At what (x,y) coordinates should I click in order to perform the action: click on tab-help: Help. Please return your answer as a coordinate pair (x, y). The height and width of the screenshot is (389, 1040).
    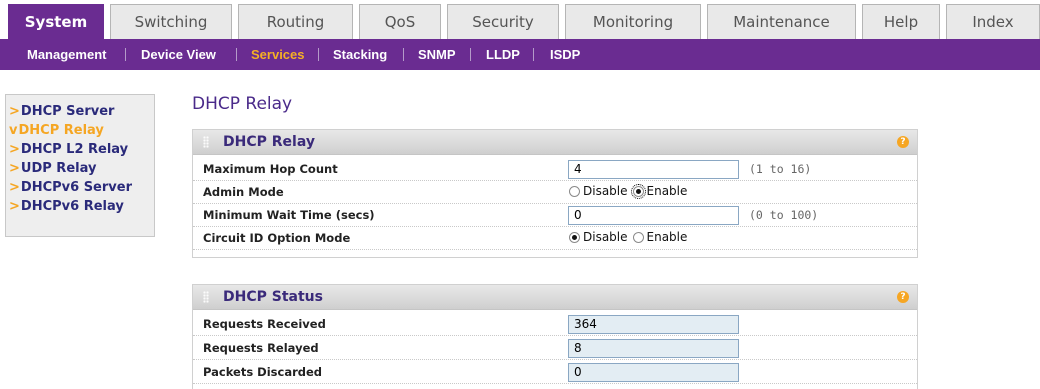
    Looking at the image, I should click on (901, 21).